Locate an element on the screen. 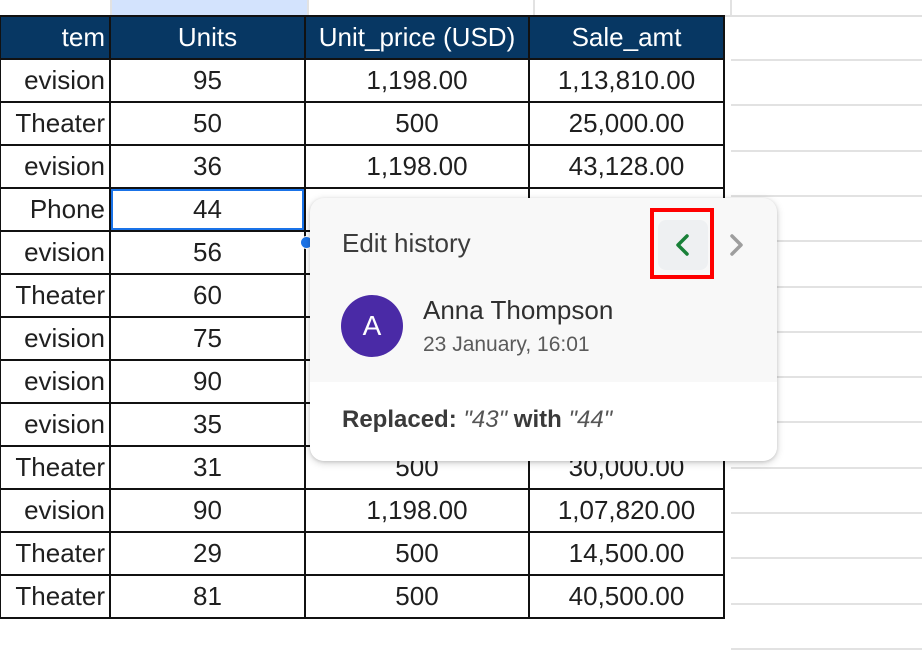 The image size is (922, 655). table-row: evision 36 1,198.00 43,128.00 is located at coordinates (362, 166).